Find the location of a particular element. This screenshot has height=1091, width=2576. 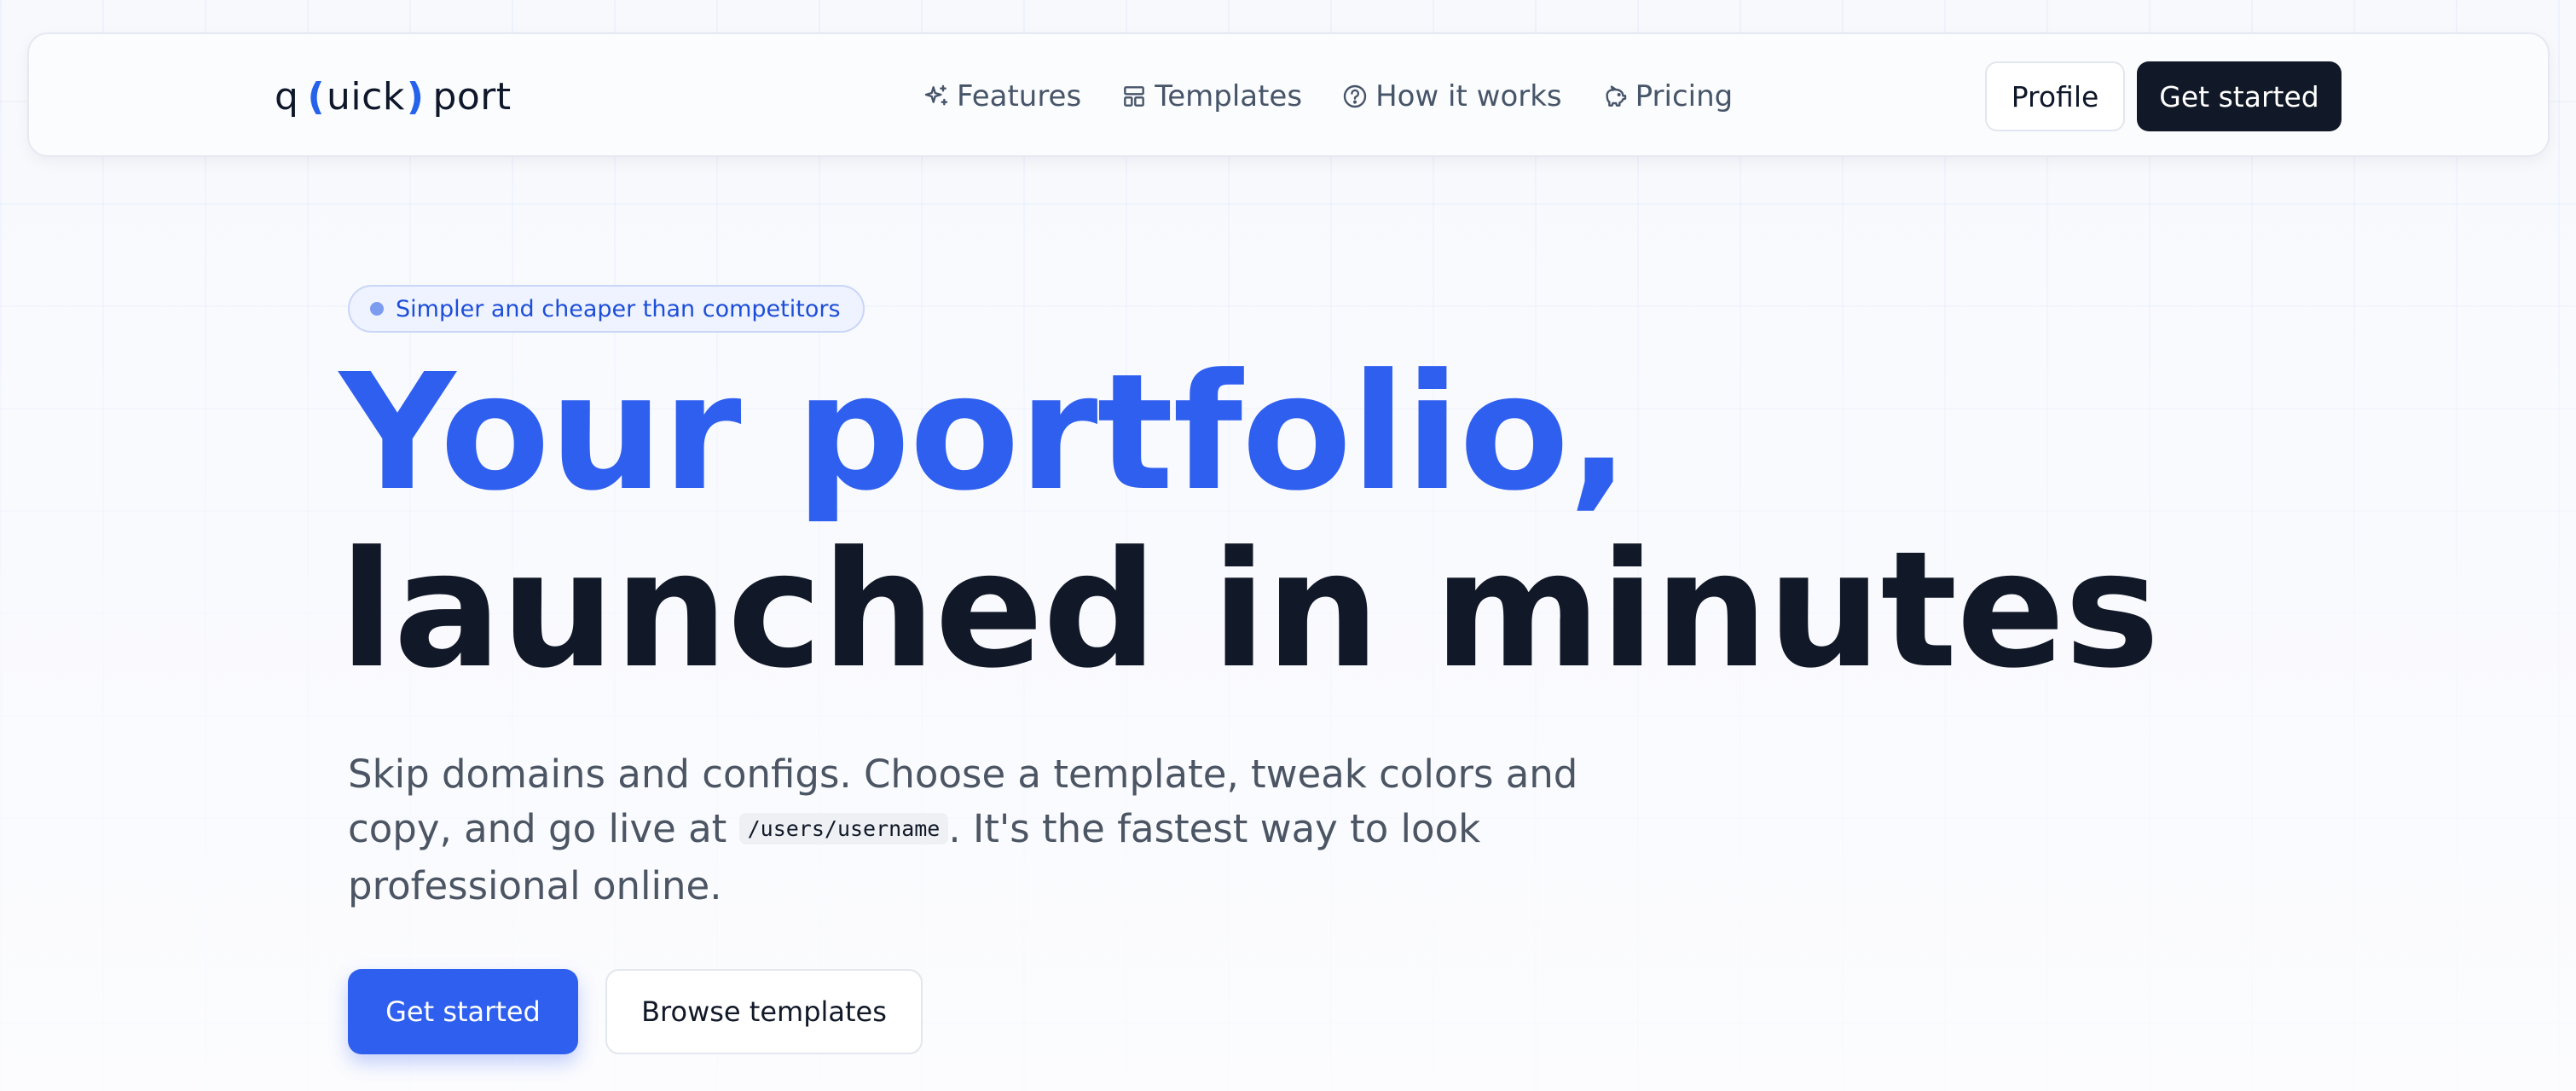

hero-get-started-button: Get started is located at coordinates (463, 1011).